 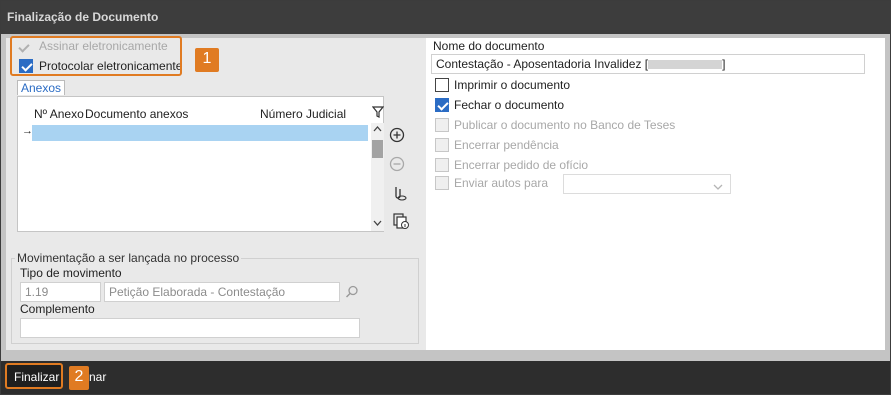 What do you see at coordinates (377, 149) in the screenshot?
I see `scroll-thumb` at bounding box center [377, 149].